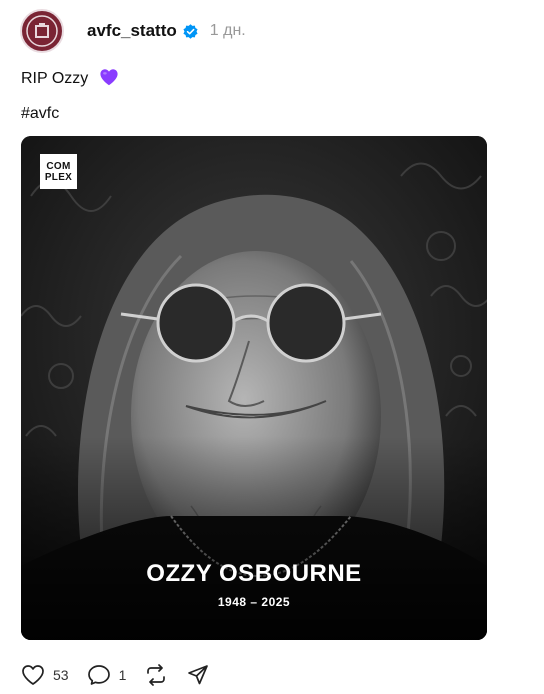  Describe the element at coordinates (45, 675) in the screenshot. I see `like-button: 53` at that location.